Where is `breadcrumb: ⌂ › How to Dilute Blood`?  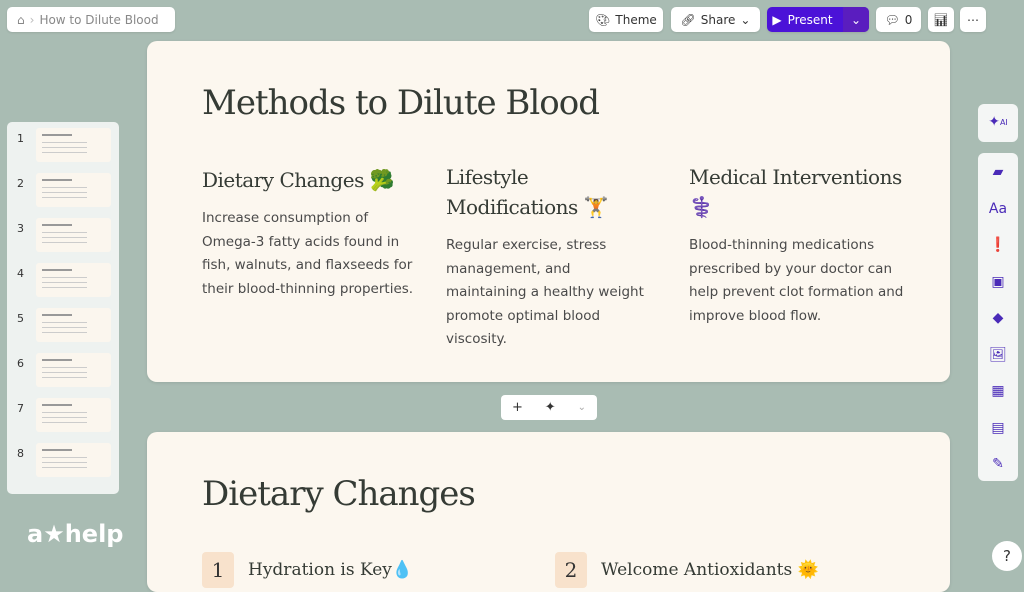
breadcrumb: ⌂ › How to Dilute Blood is located at coordinates (91, 19).